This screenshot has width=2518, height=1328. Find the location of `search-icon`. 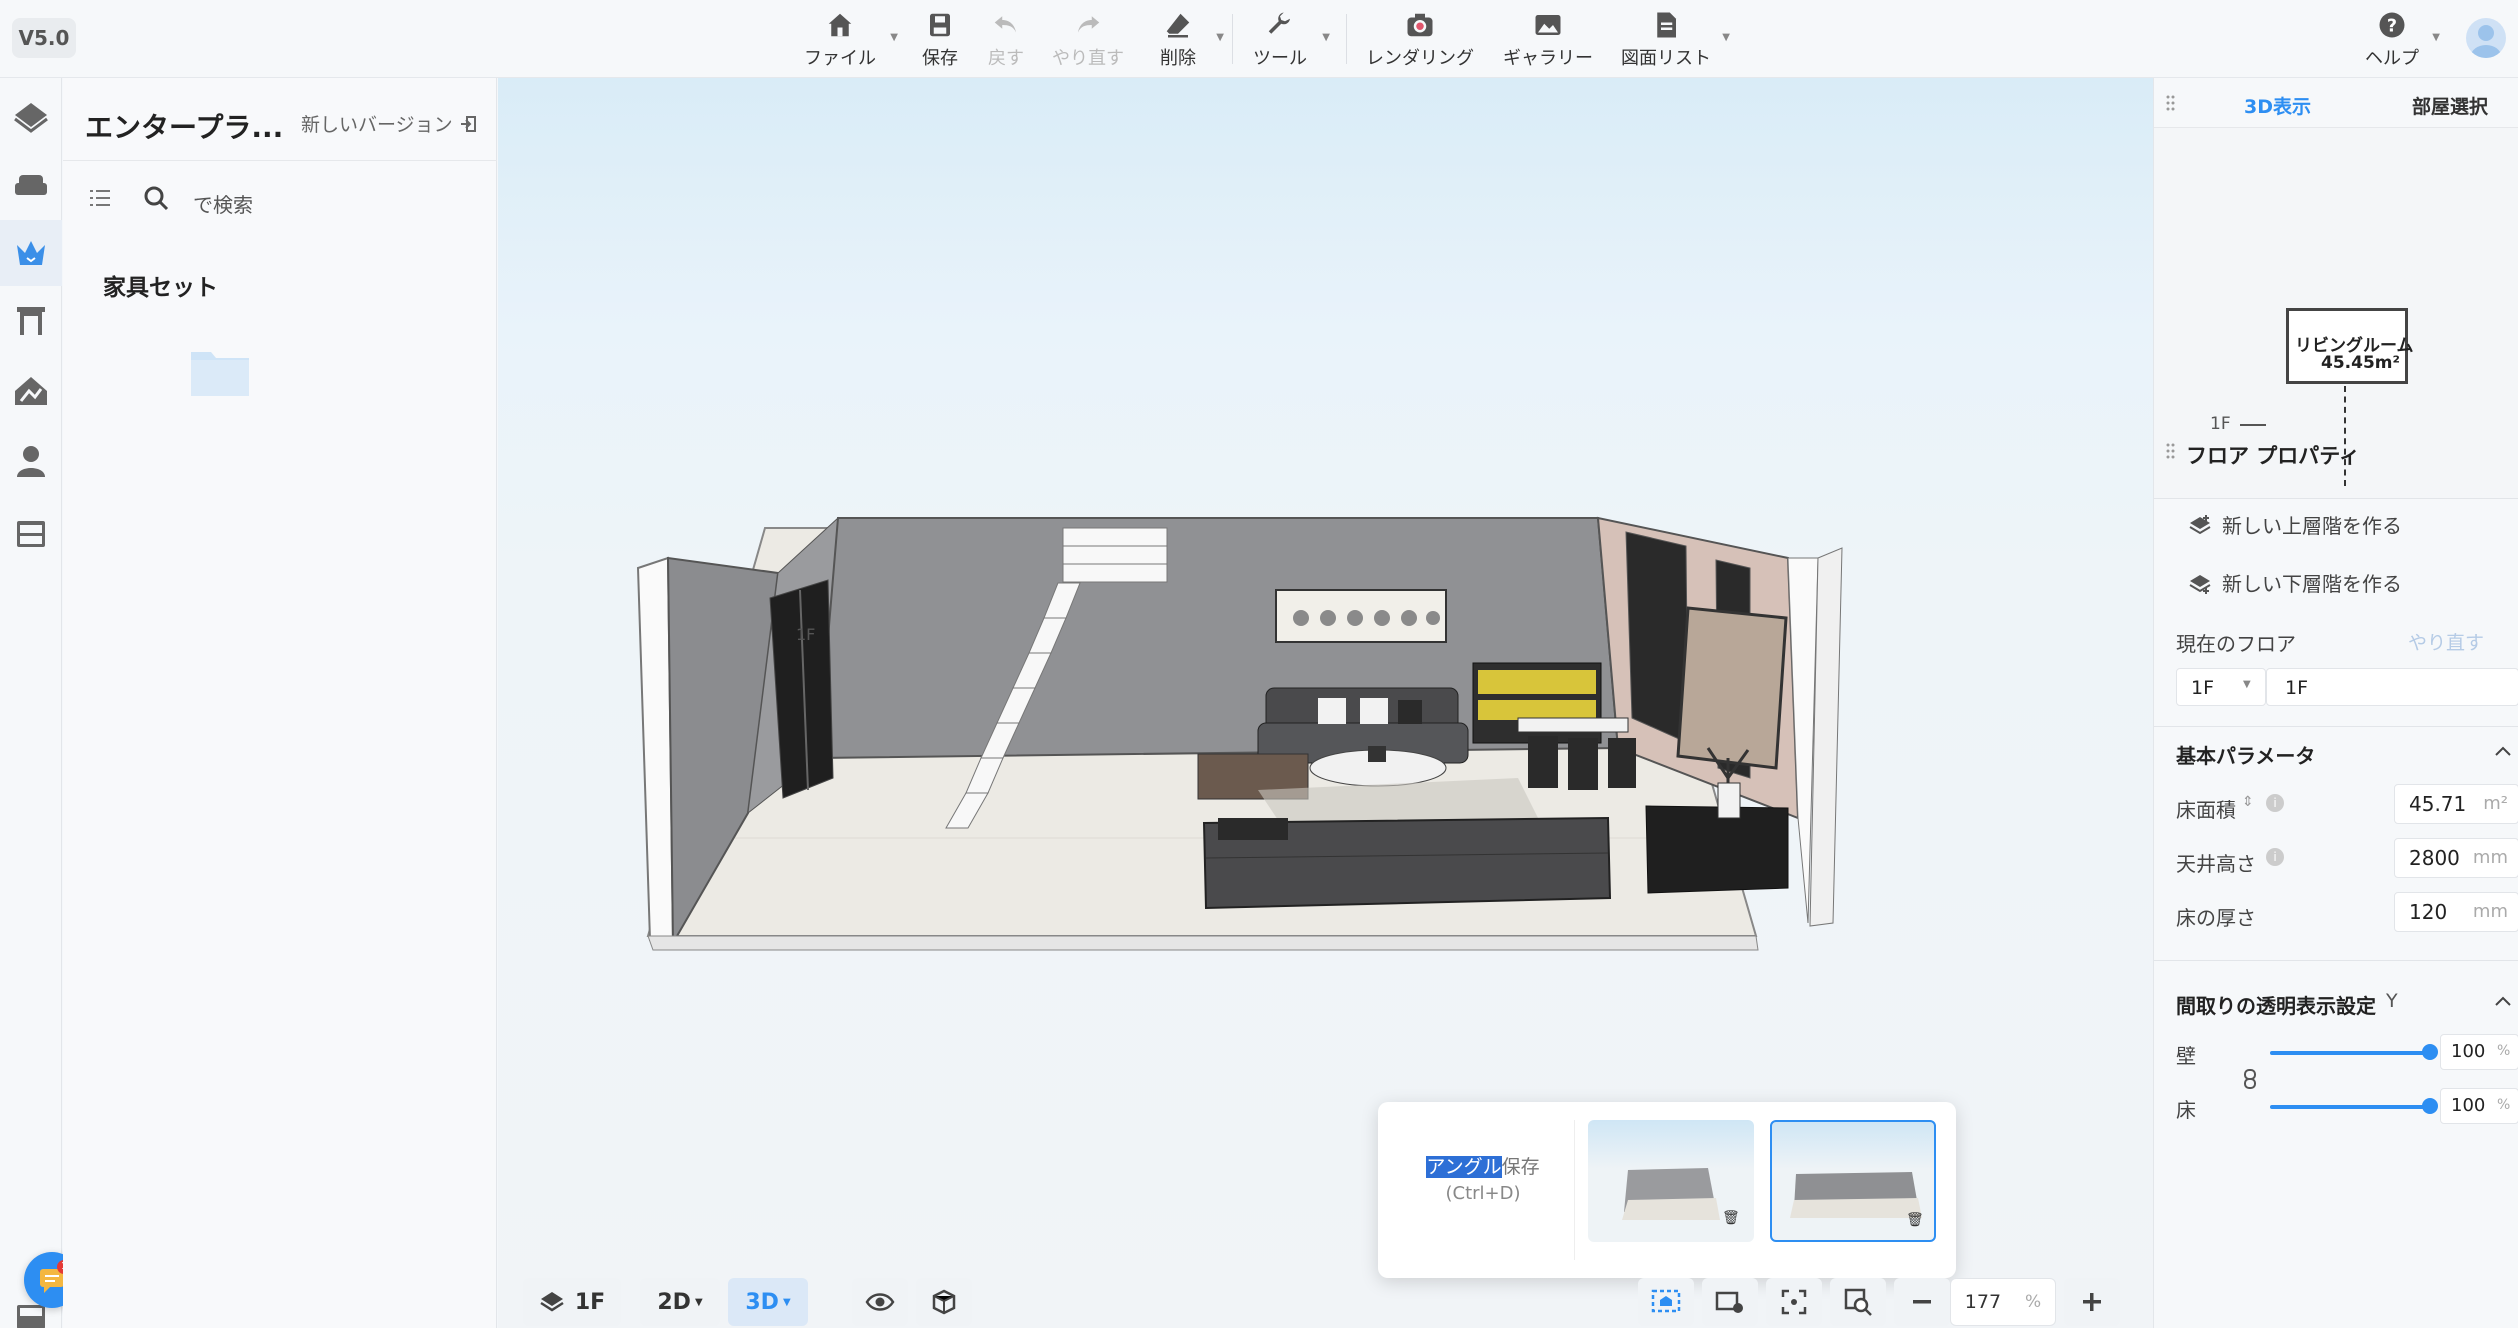

search-icon is located at coordinates (156, 198).